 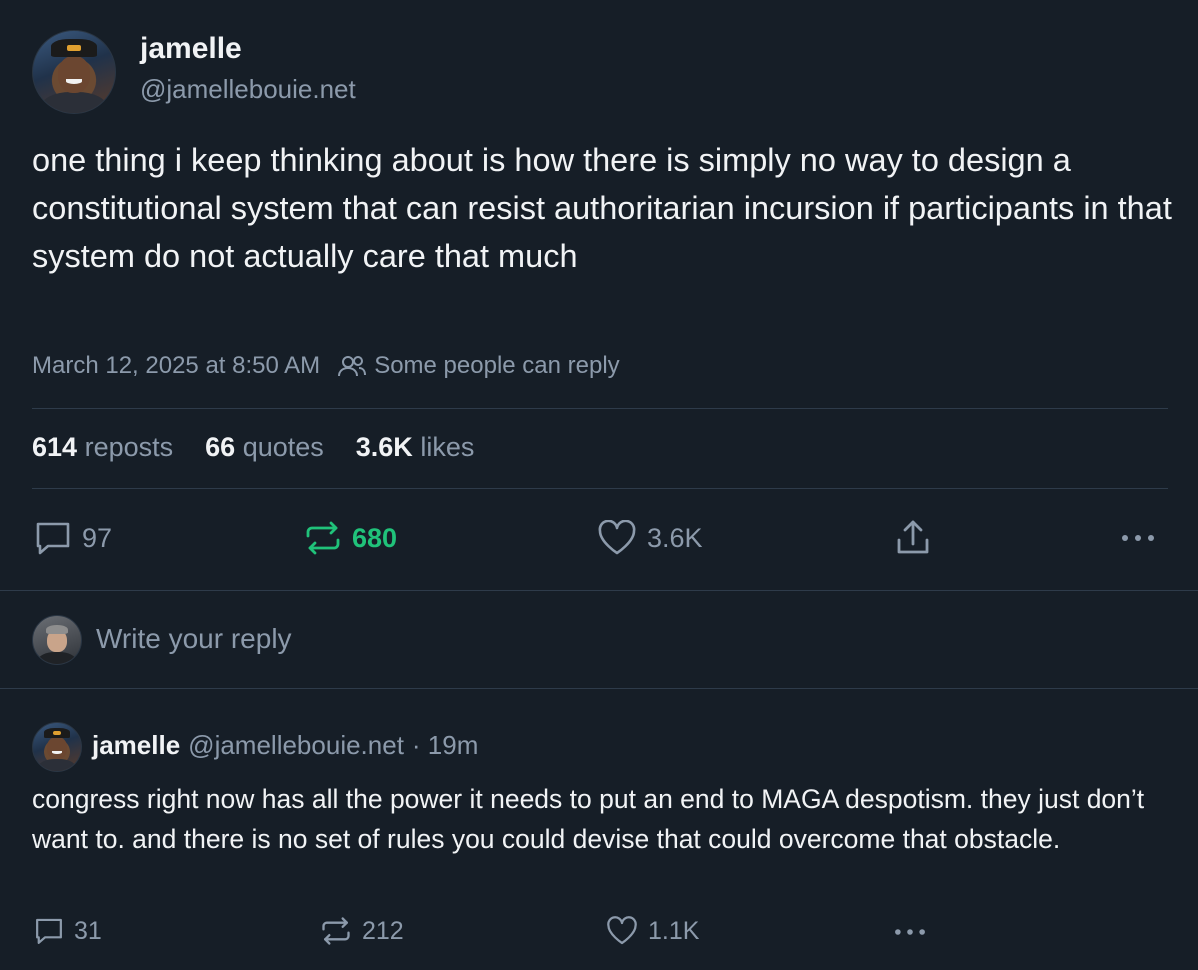 What do you see at coordinates (73, 538) in the screenshot?
I see `reply-button: 97` at bounding box center [73, 538].